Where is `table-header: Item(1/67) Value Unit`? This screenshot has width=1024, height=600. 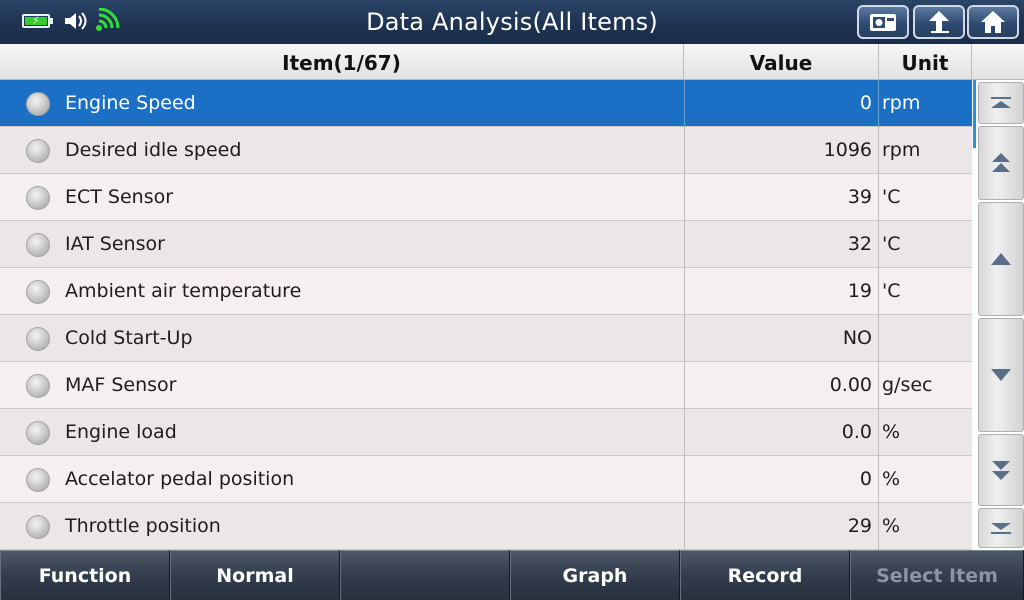
table-header: Item(1/67) Value Unit is located at coordinates (512, 62).